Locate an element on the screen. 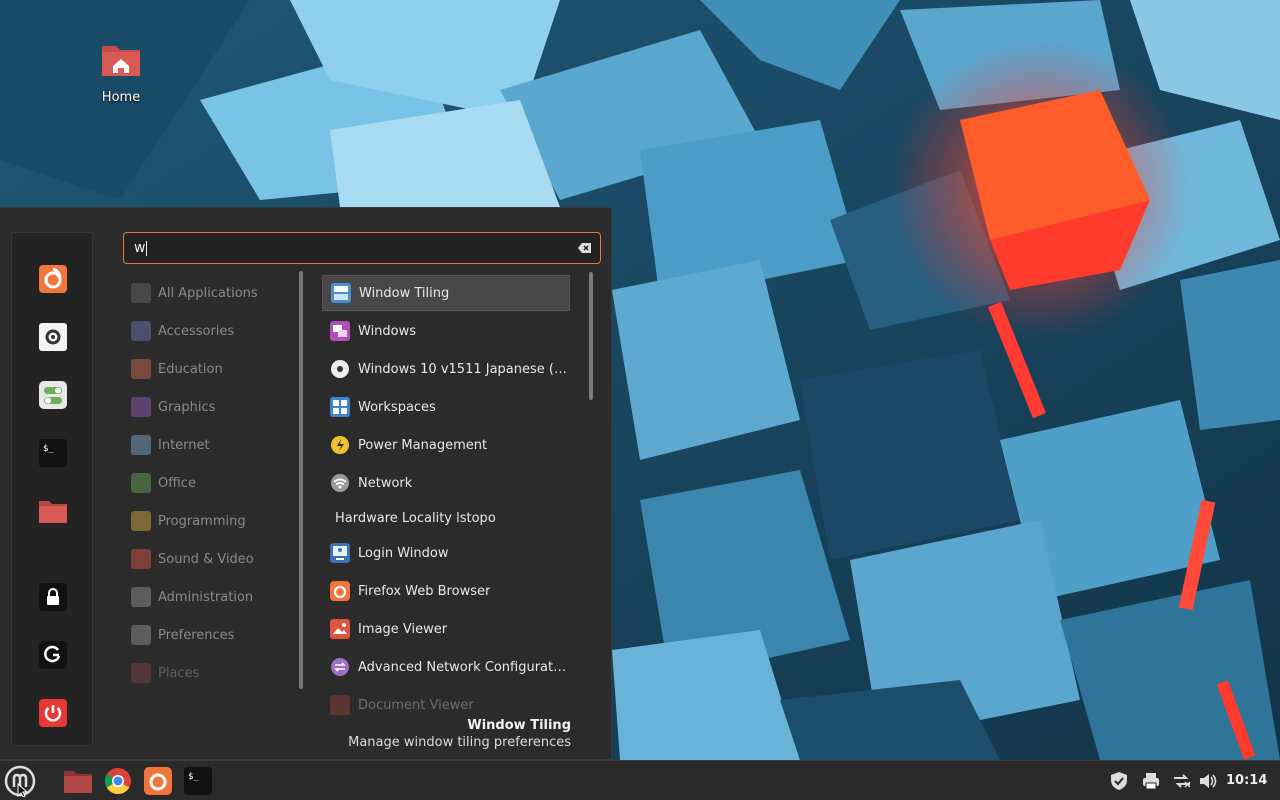 This screenshot has height=800, width=1280. firefox-launcher is located at coordinates (158, 781).